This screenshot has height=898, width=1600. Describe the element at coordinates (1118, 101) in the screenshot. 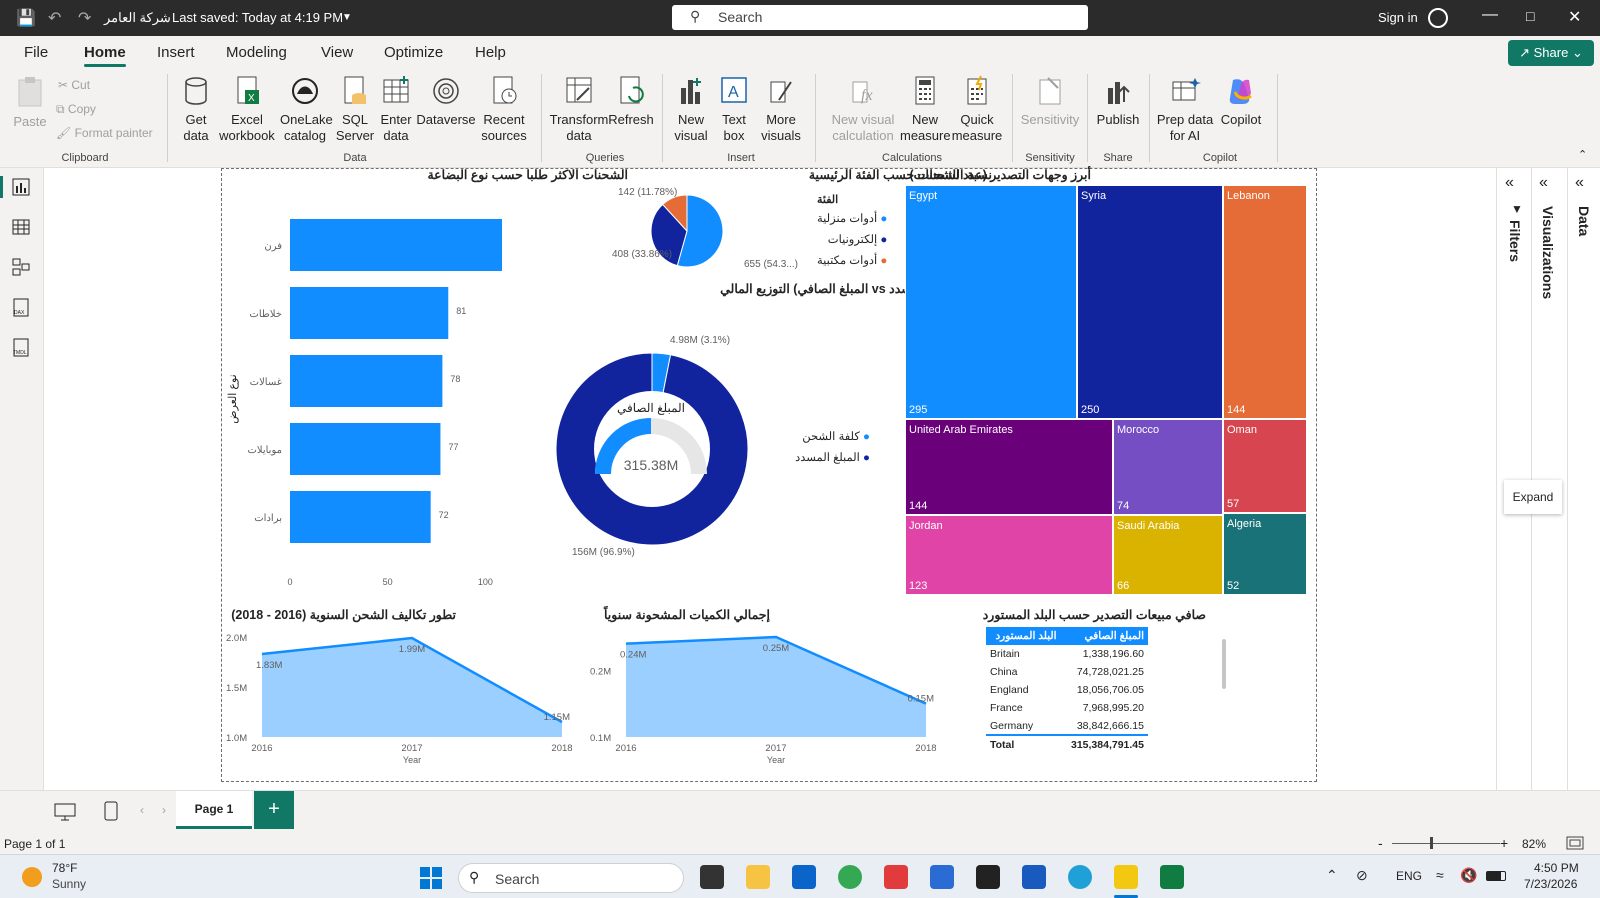

I see `publish-button: Publish` at that location.